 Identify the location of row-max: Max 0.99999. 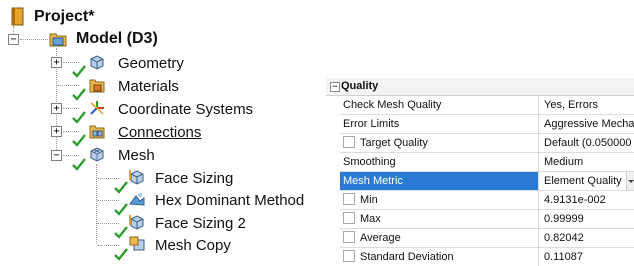
(487, 219).